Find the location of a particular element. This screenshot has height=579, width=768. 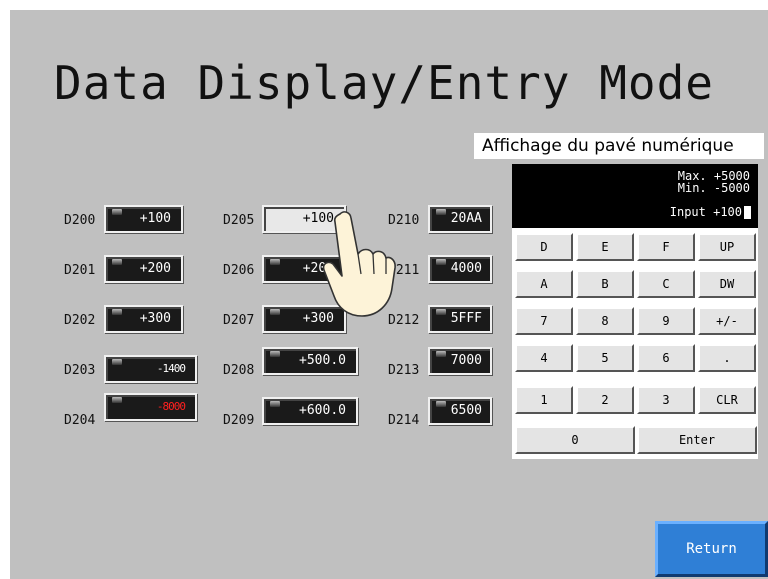

register-display-d214: 6500 is located at coordinates (460, 411).